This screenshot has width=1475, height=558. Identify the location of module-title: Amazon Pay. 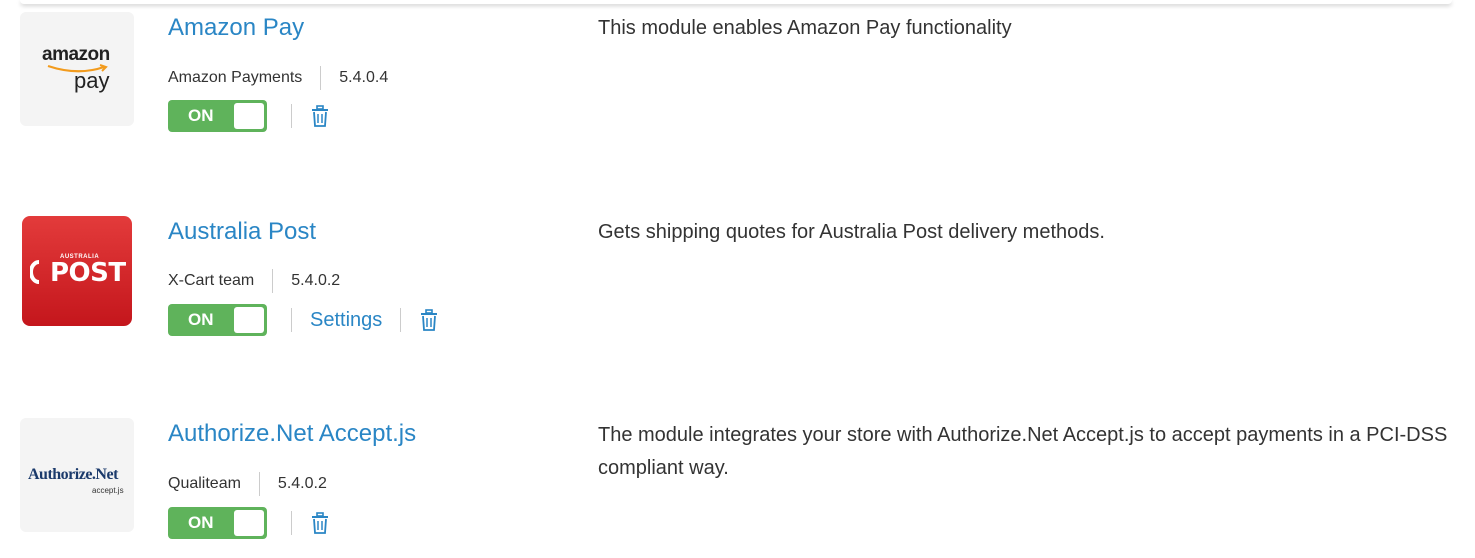
(236, 28).